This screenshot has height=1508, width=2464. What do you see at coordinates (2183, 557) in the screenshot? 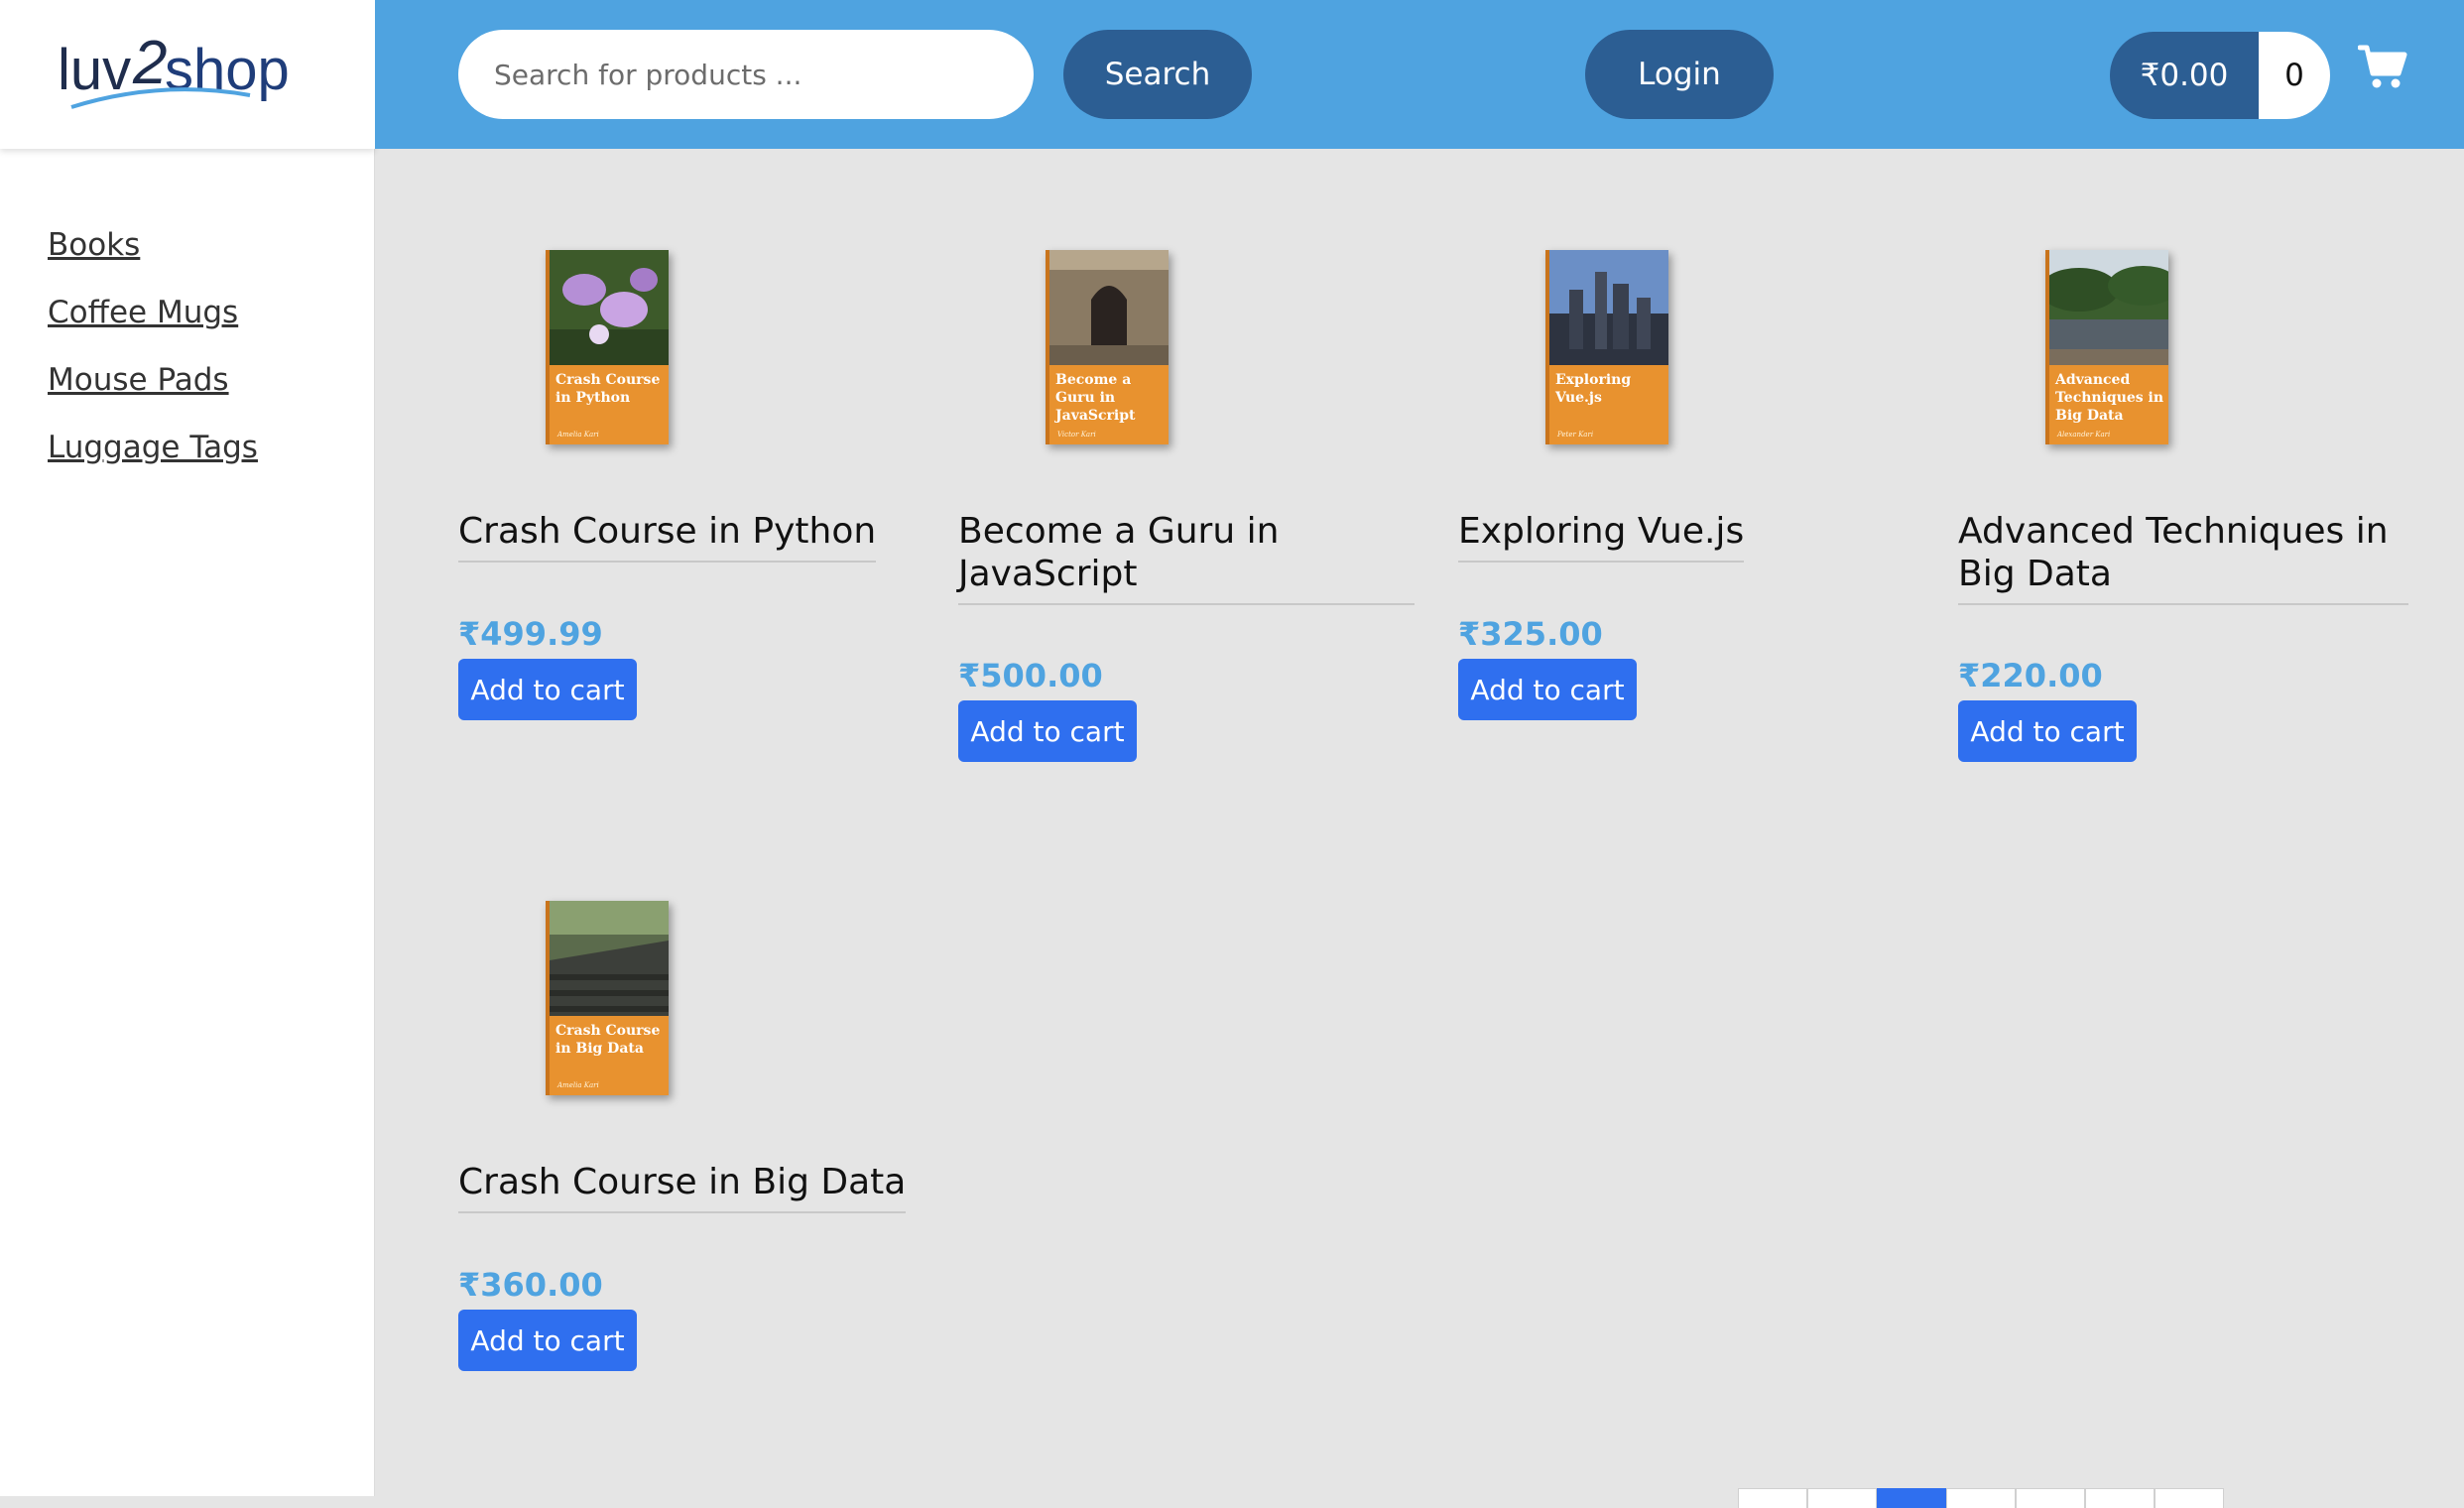
I see `product-title: Advanced Techniques in Big Data` at bounding box center [2183, 557].